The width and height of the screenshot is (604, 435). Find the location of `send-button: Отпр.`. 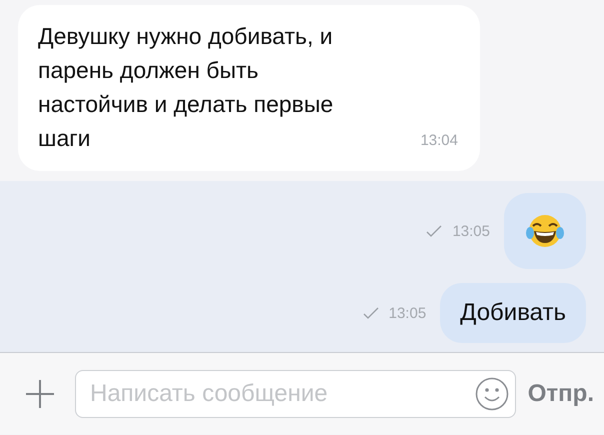

send-button: Отпр. is located at coordinates (561, 394).